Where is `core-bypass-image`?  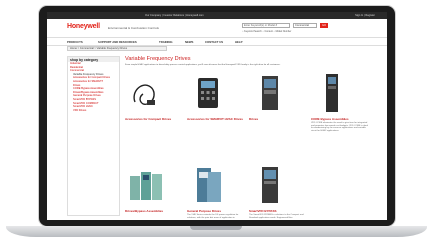
core-bypass-image is located at coordinates (332, 94).